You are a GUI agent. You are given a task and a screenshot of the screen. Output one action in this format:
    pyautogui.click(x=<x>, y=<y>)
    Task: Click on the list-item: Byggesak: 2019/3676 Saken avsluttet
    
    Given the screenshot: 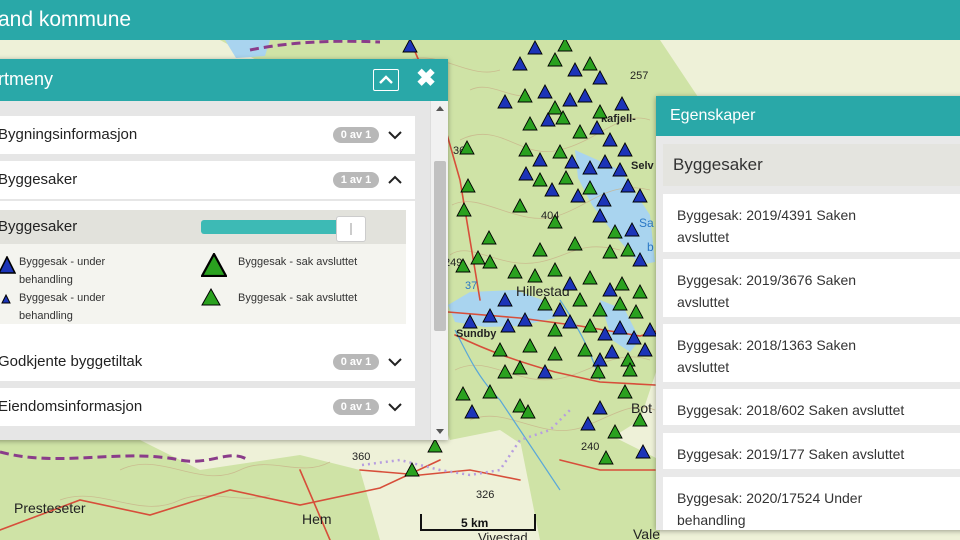 What is the action you would take?
    pyautogui.click(x=811, y=288)
    